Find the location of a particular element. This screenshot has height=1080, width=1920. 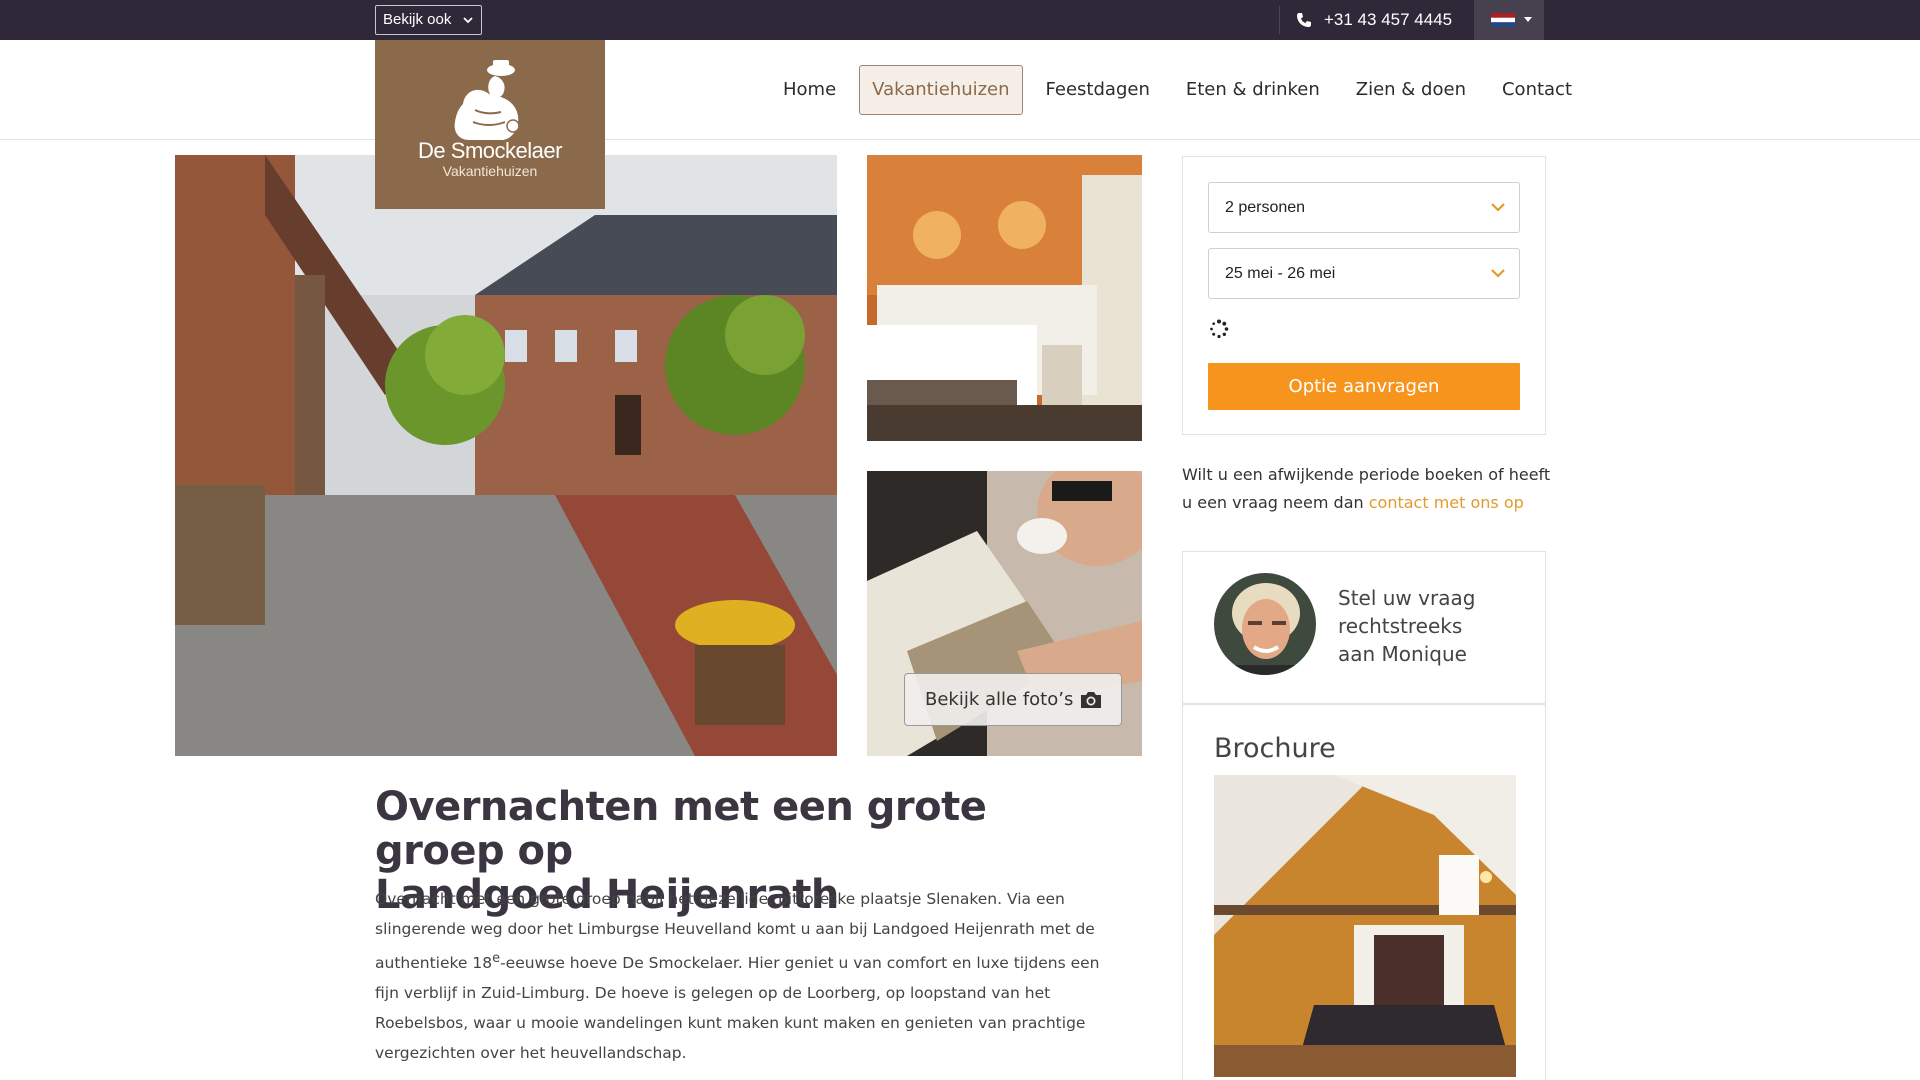

logo-title: De Smockelaer is located at coordinates (490, 150).